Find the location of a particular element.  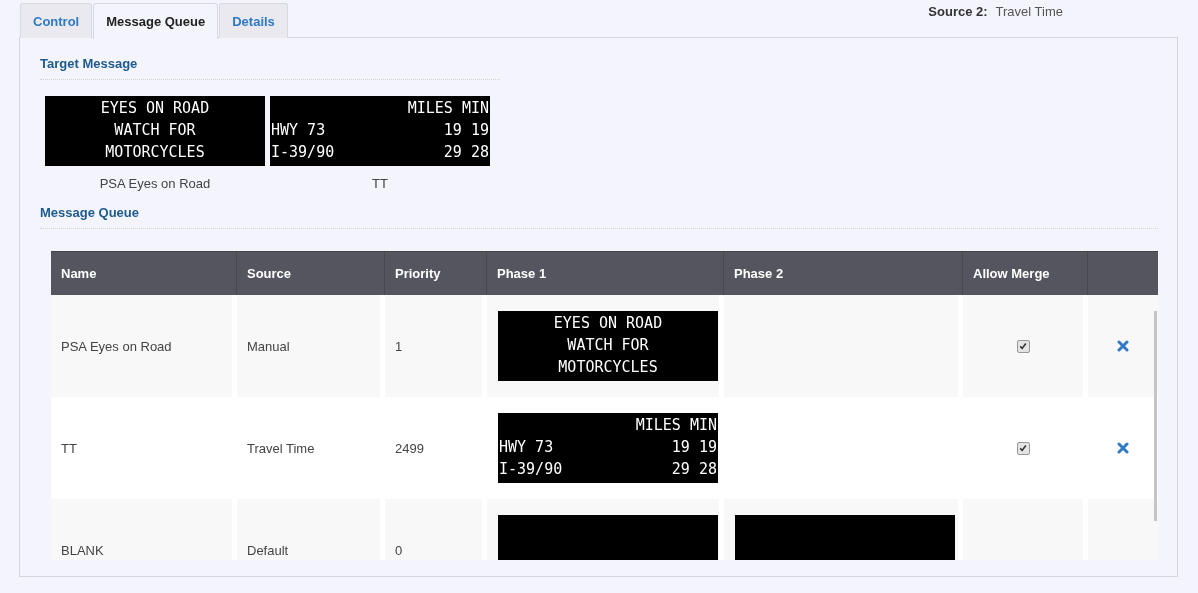

table-cell: PSA Eyes on Road is located at coordinates (144, 346).